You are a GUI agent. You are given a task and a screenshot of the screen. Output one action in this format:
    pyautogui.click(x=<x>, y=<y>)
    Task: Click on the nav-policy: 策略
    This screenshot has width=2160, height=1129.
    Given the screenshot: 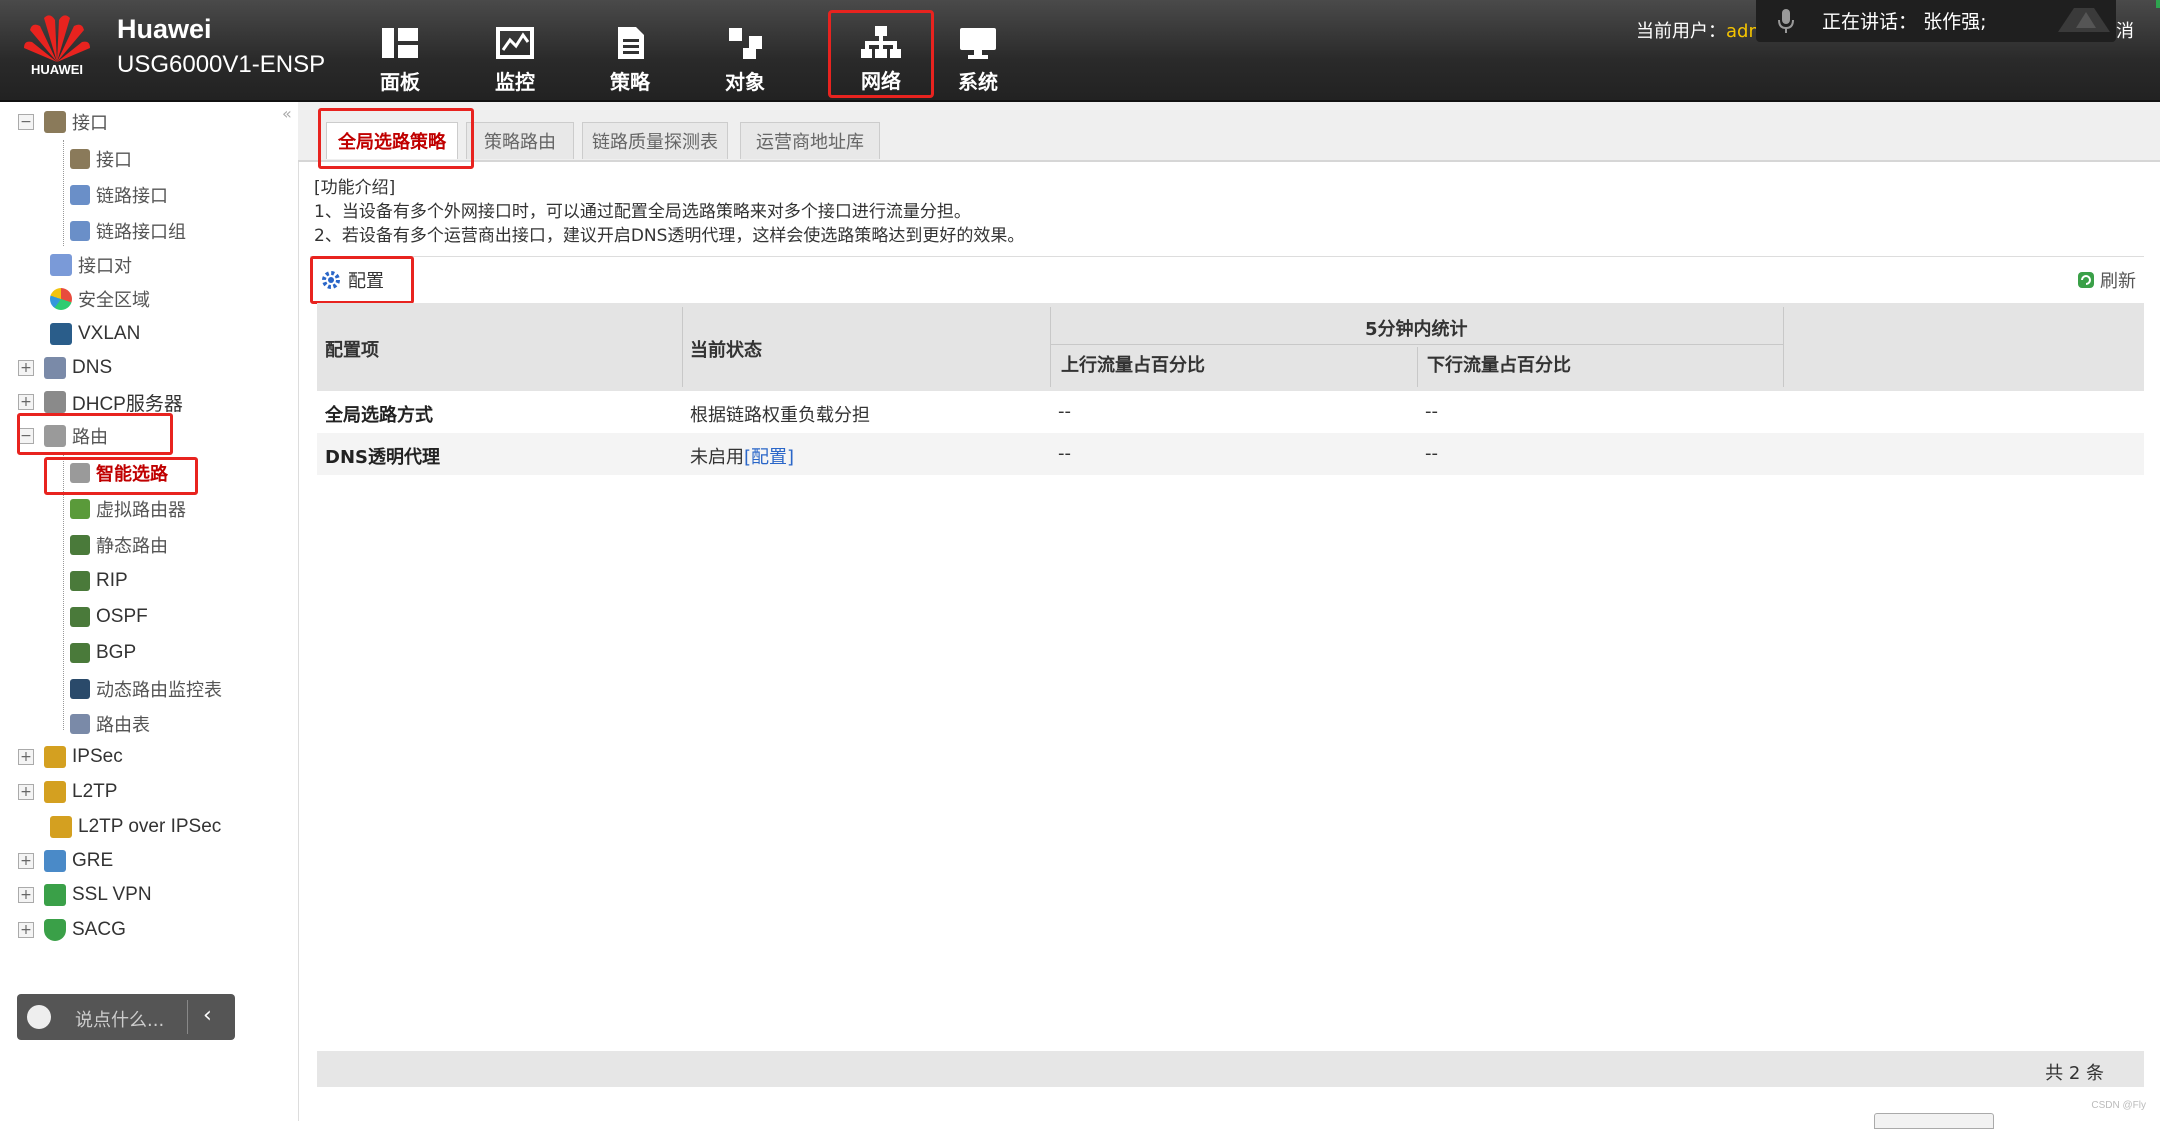 What is the action you would take?
    pyautogui.click(x=630, y=54)
    